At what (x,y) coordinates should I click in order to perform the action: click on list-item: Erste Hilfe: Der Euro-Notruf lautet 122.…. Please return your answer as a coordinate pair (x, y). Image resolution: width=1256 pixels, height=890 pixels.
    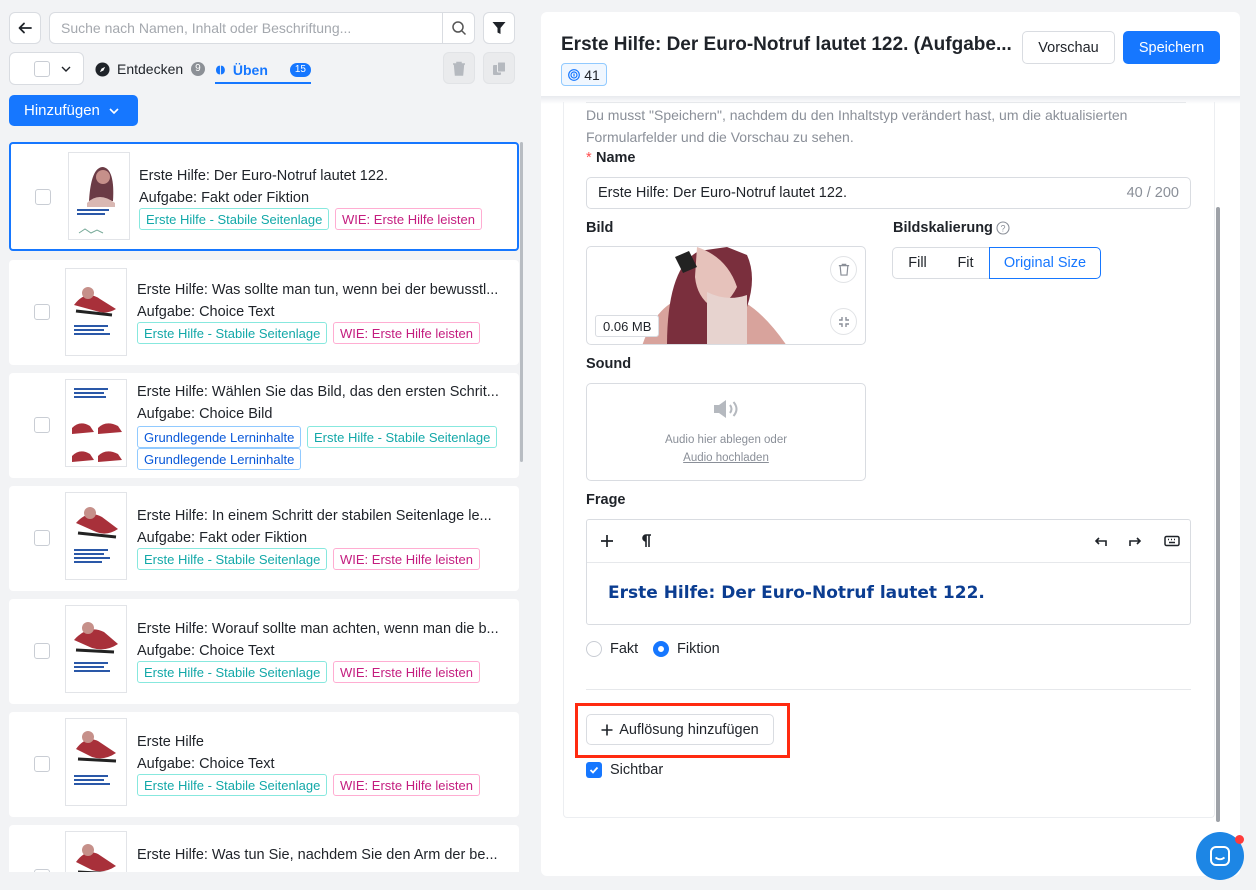
    Looking at the image, I should click on (264, 196).